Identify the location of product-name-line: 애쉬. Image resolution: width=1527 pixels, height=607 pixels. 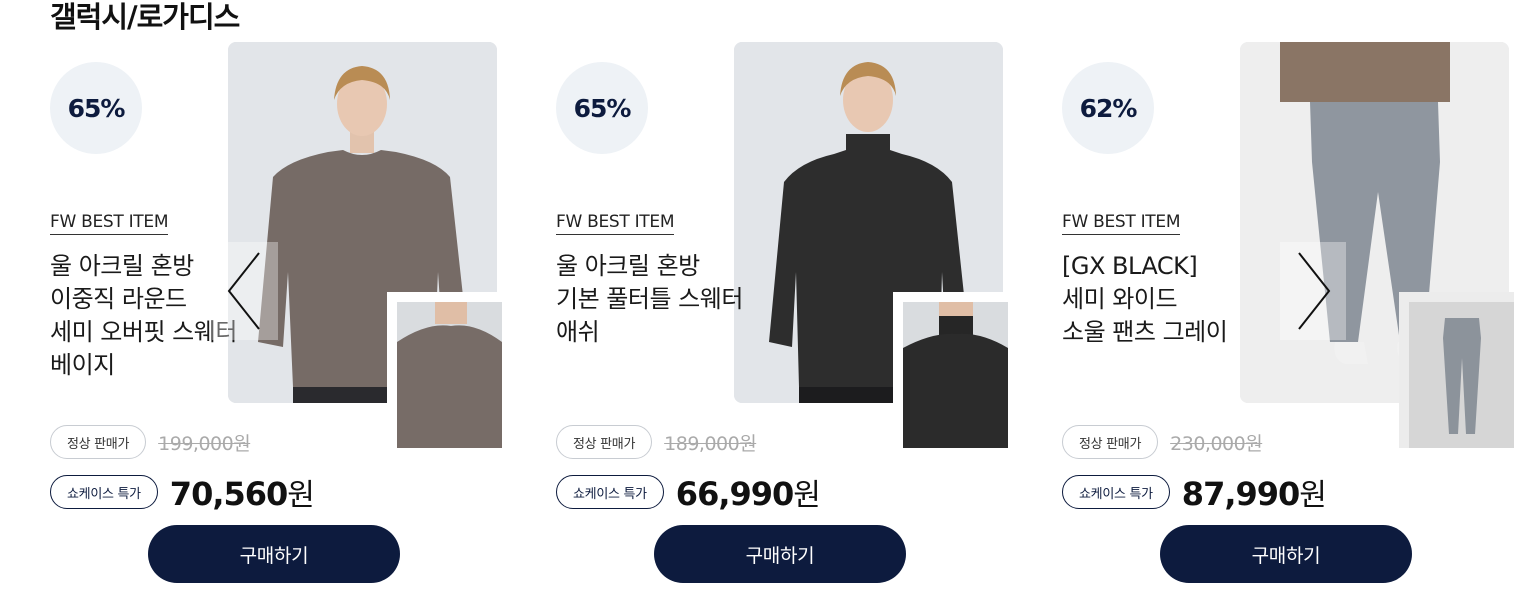
(578, 332).